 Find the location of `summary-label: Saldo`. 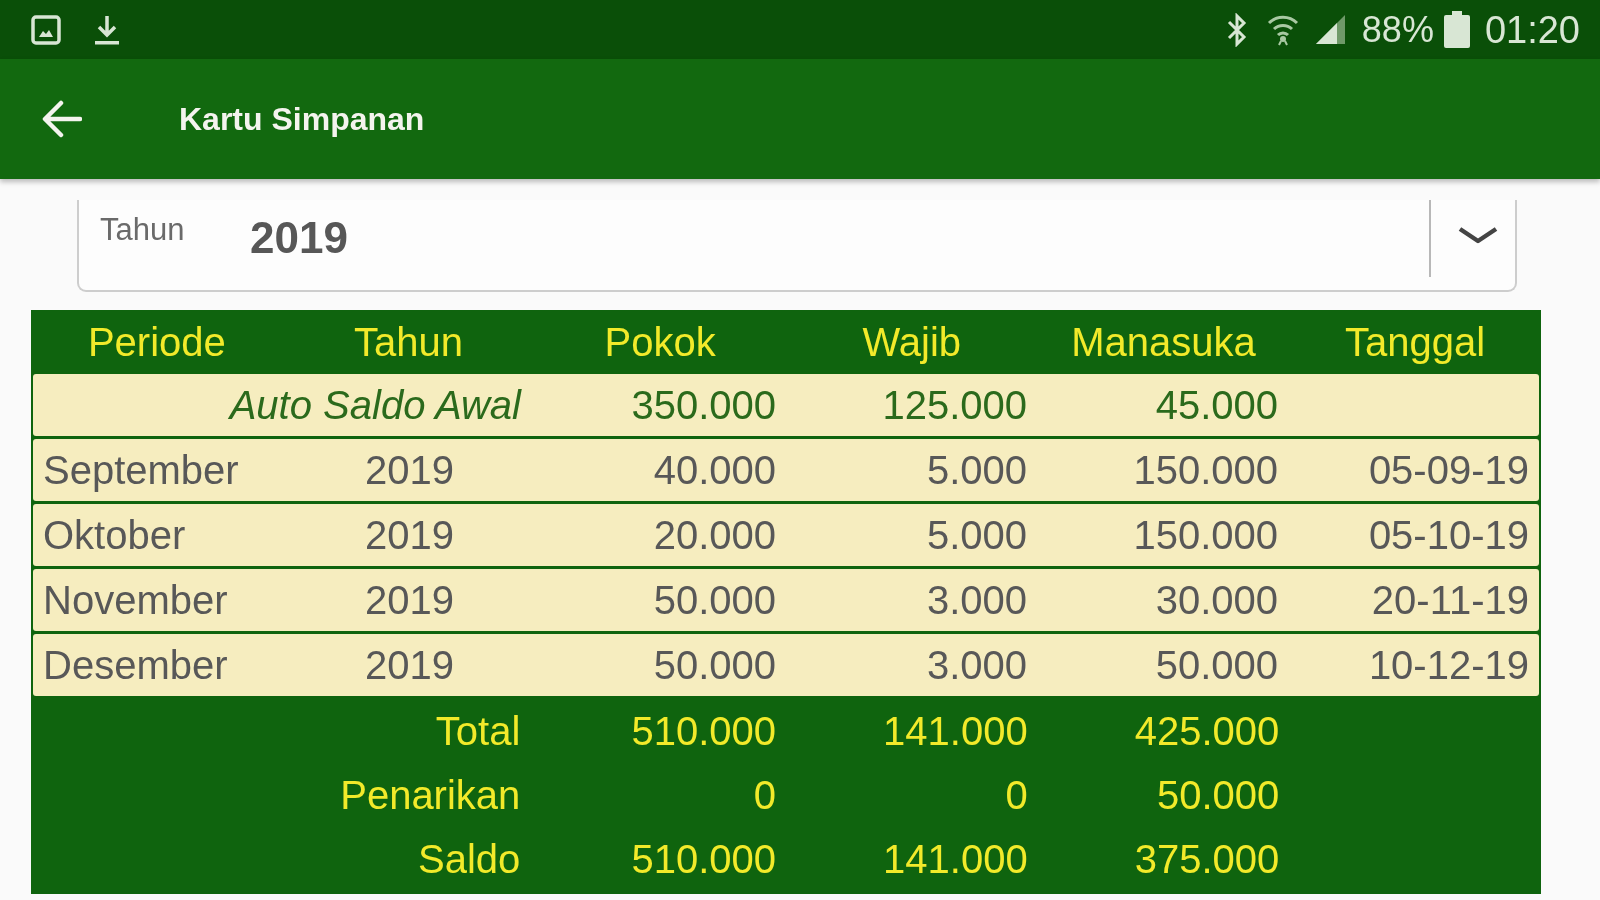

summary-label: Saldo is located at coordinates (469, 859).